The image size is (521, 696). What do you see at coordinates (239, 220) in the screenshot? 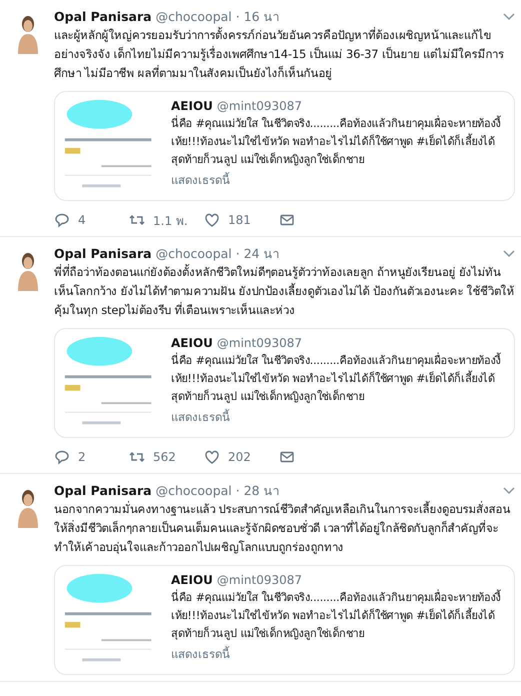
I see `action-count: 181` at bounding box center [239, 220].